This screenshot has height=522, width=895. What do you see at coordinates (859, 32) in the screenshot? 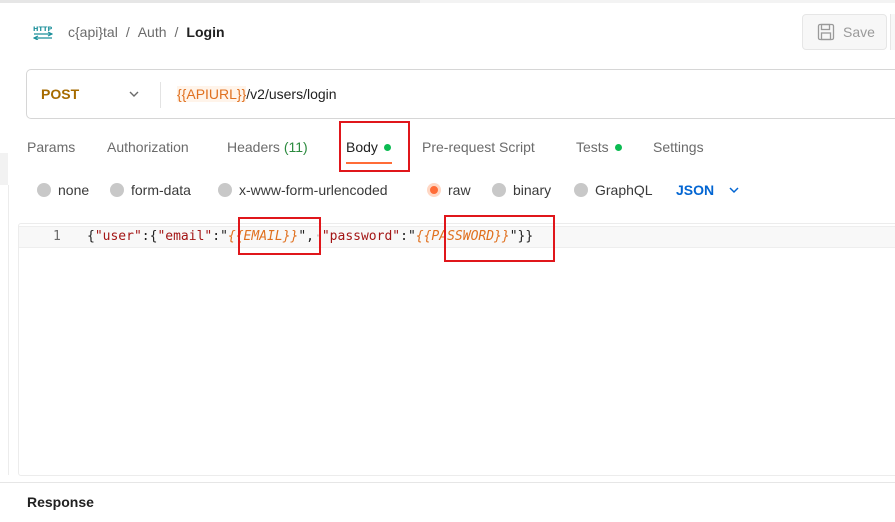
I see `save-label: Save` at bounding box center [859, 32].